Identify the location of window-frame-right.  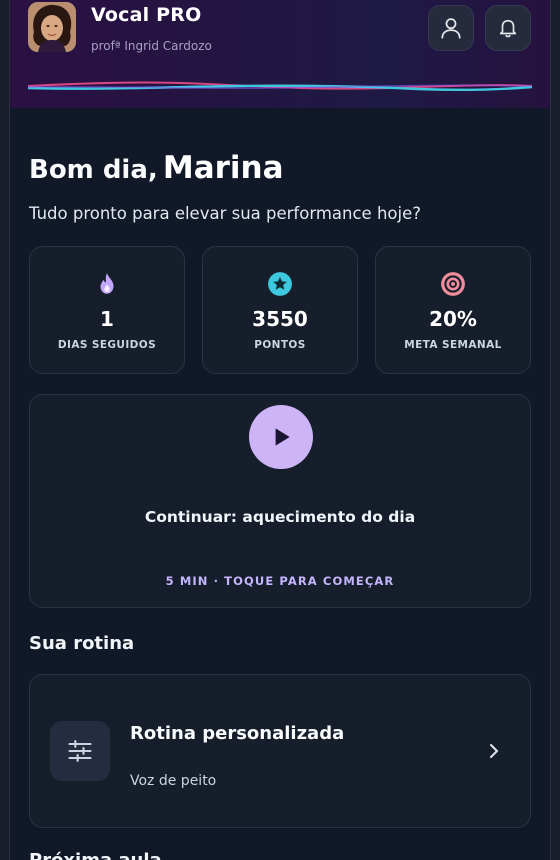
(555, 430).